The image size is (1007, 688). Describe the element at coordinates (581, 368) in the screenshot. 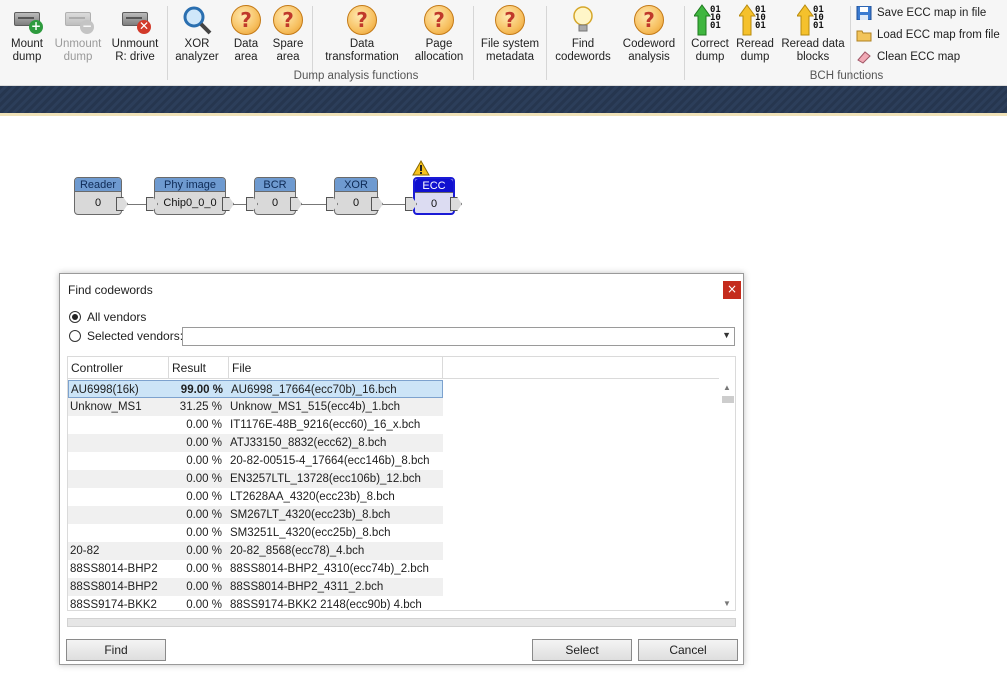

I see `column-header-empty` at that location.